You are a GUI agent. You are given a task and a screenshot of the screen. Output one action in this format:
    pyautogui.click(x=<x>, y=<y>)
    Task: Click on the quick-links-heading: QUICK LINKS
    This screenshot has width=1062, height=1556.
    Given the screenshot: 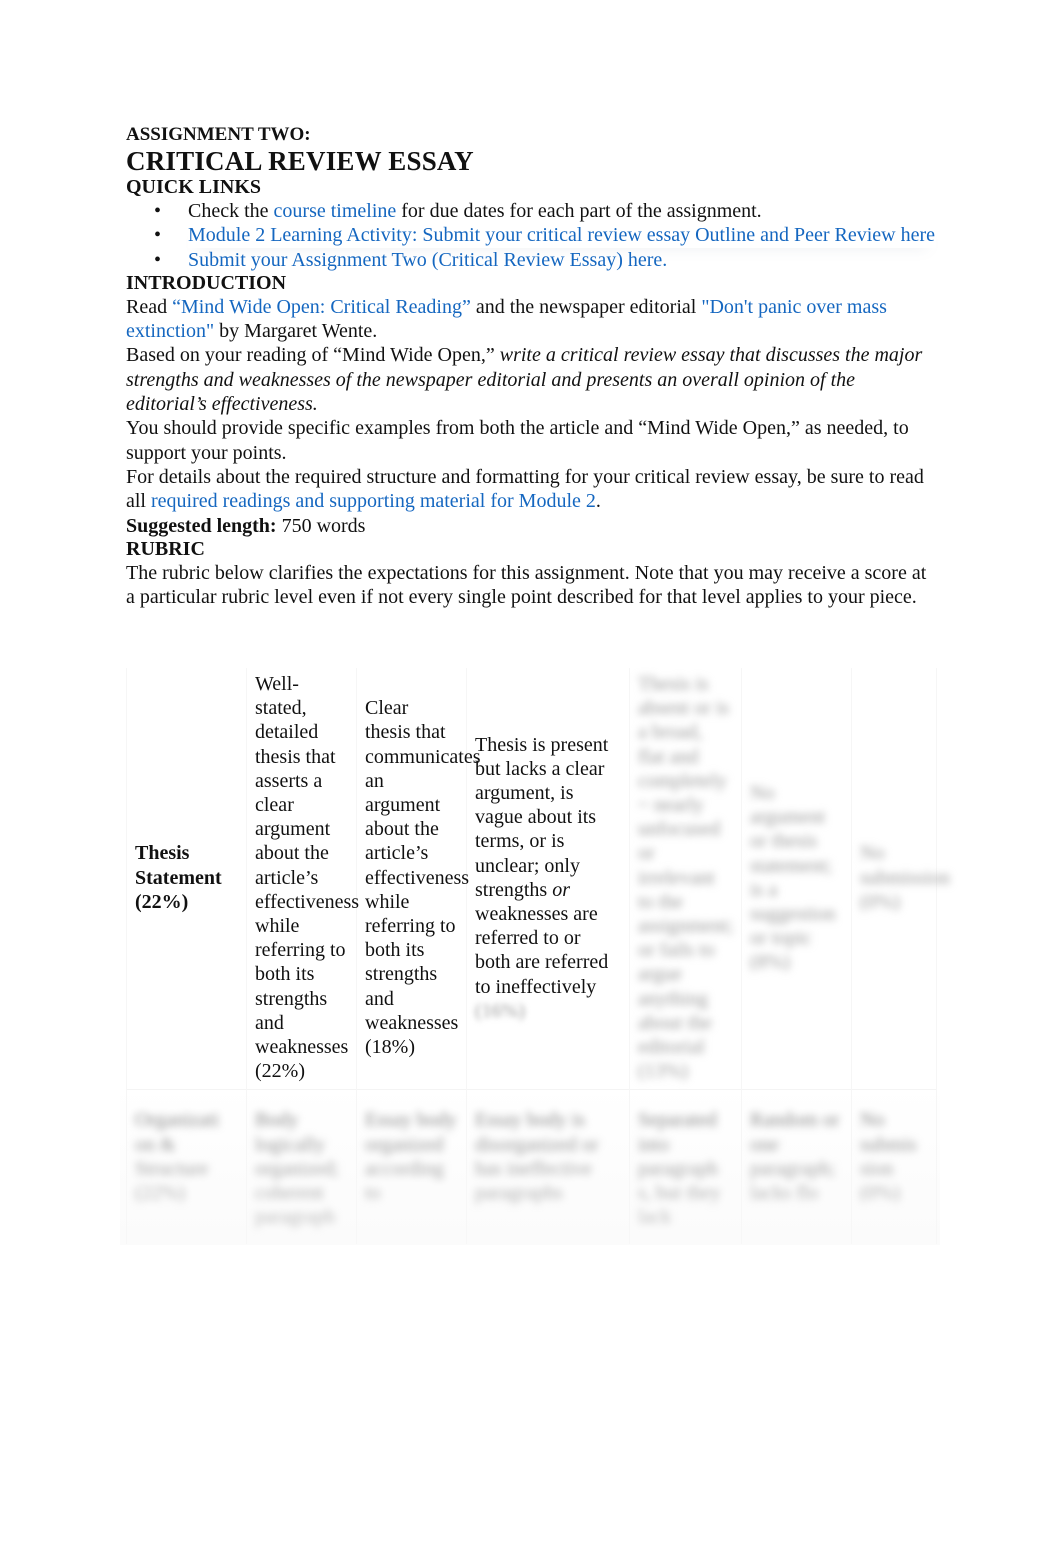 What is the action you would take?
    pyautogui.click(x=194, y=187)
    